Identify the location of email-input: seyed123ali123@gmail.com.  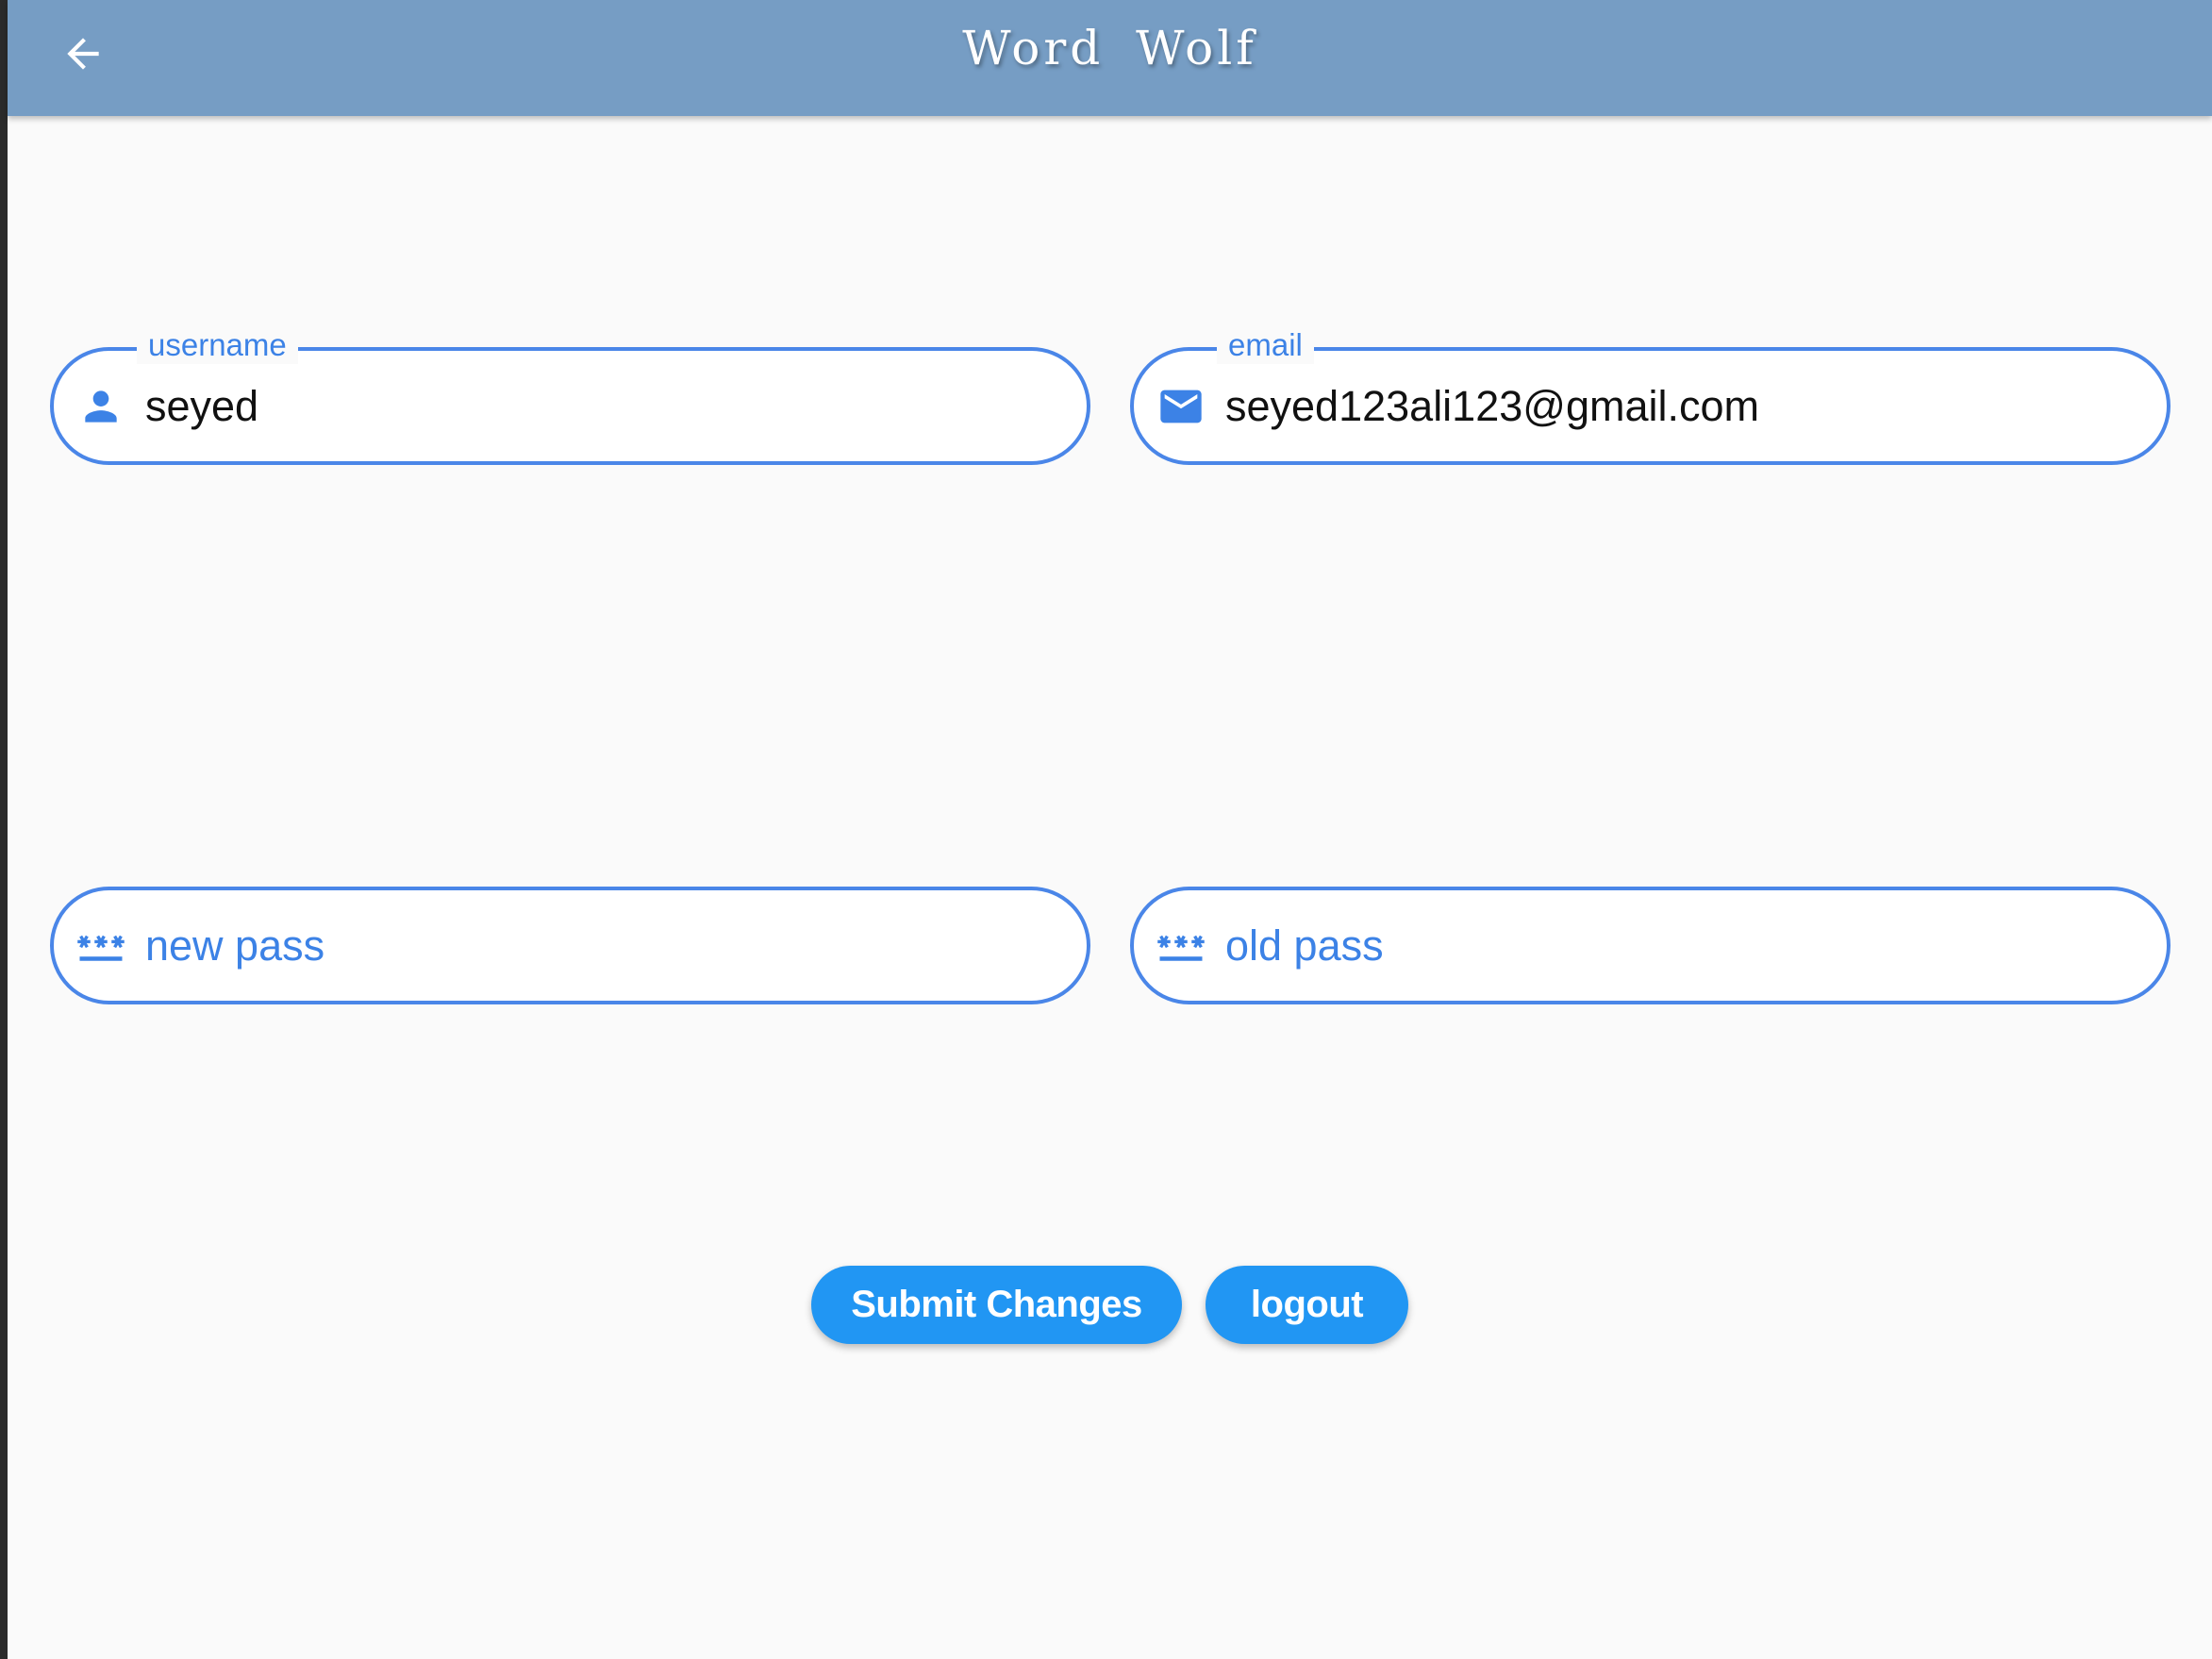
(1492, 406).